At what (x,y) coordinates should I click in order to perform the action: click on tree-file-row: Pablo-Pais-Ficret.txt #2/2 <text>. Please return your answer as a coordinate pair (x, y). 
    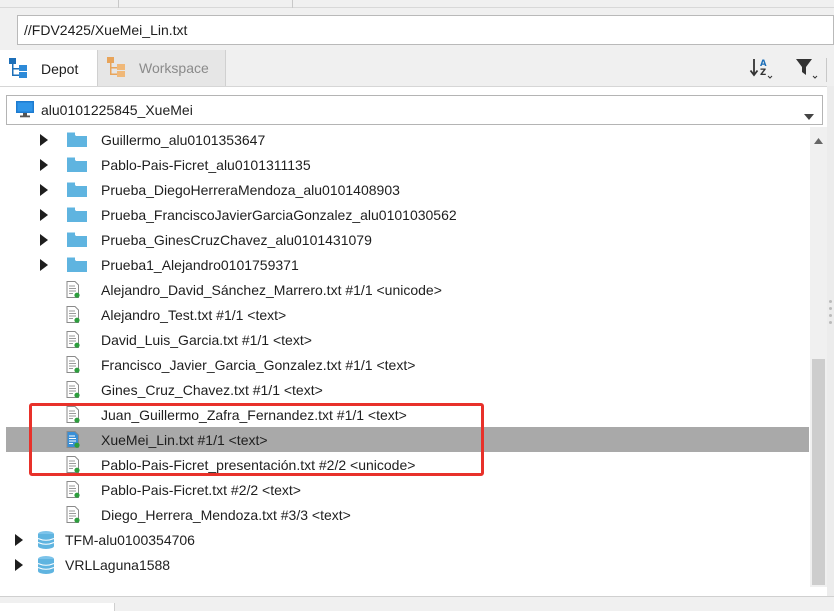
    Looking at the image, I should click on (407, 489).